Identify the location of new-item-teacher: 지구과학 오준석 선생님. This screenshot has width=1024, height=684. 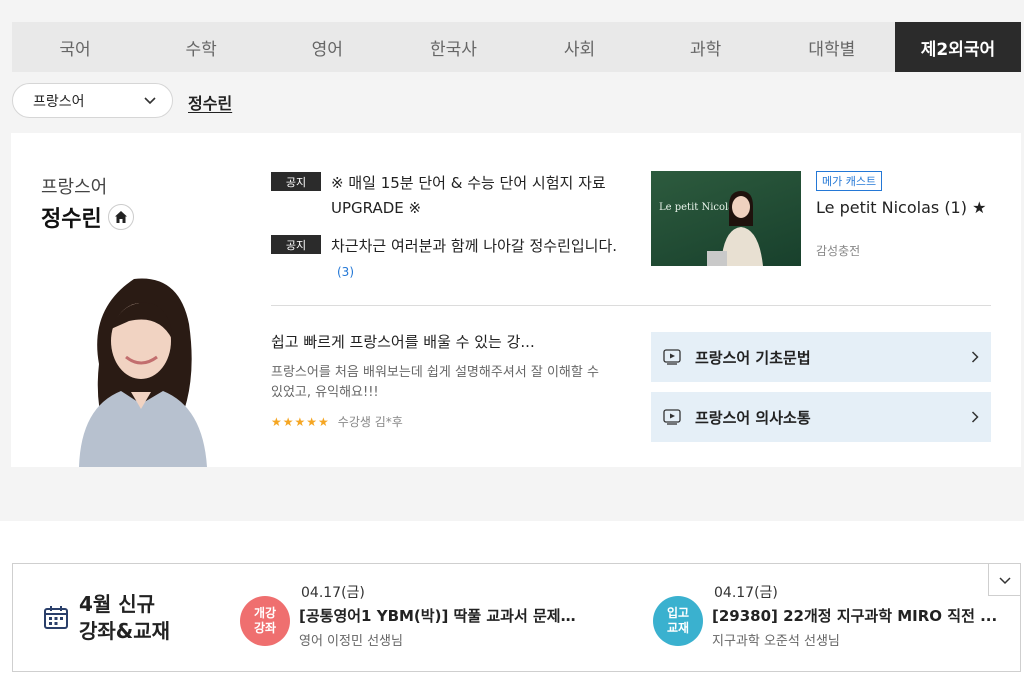
(776, 641).